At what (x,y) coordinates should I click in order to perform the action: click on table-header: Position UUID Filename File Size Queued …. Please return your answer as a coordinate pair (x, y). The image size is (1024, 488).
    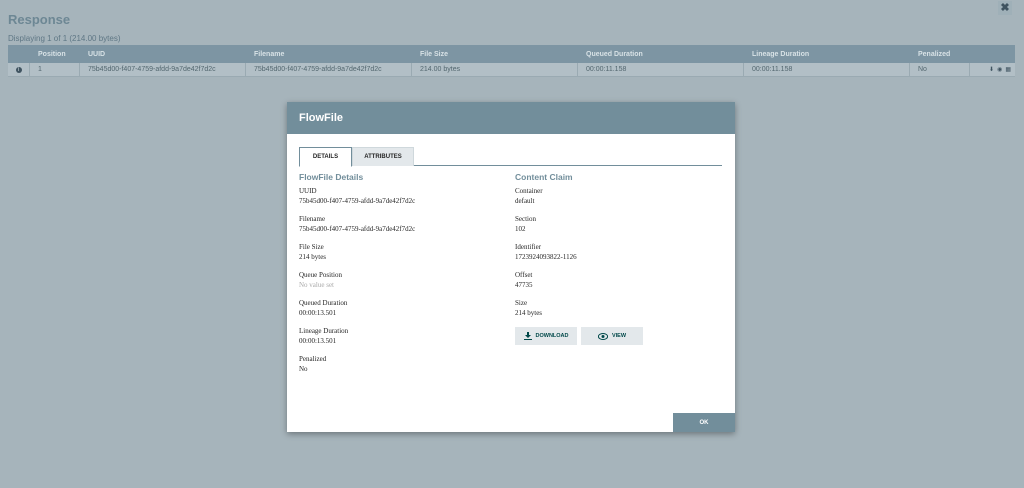
    Looking at the image, I should click on (511, 54).